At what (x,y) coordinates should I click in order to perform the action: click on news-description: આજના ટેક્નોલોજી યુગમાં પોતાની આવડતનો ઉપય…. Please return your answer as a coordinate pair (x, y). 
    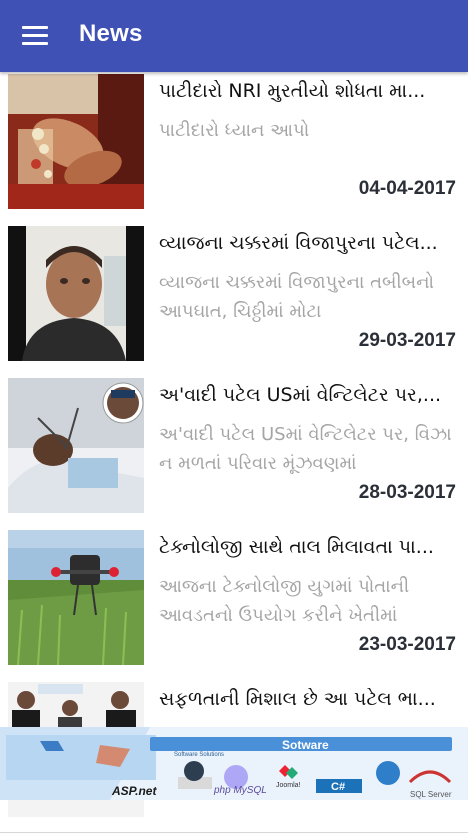
    Looking at the image, I should click on (284, 601).